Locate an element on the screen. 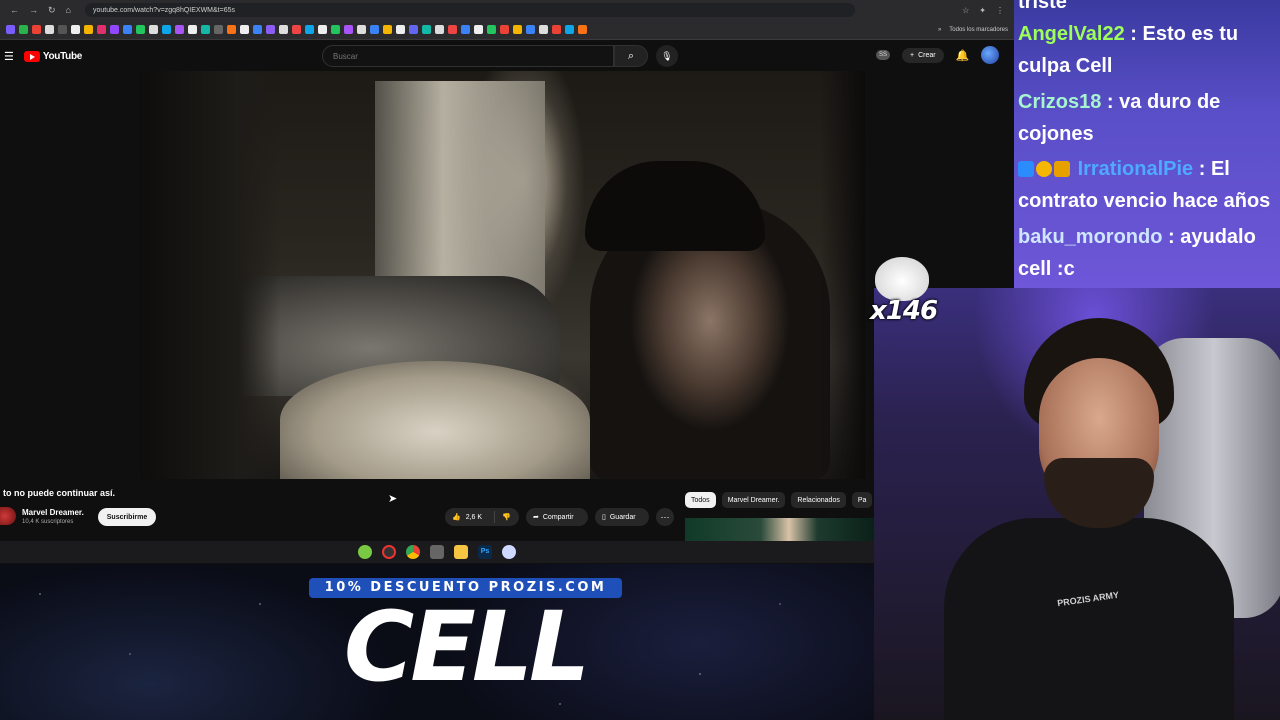 This screenshot has height=720, width=1280. related-video-thumbnail is located at coordinates (779, 530).